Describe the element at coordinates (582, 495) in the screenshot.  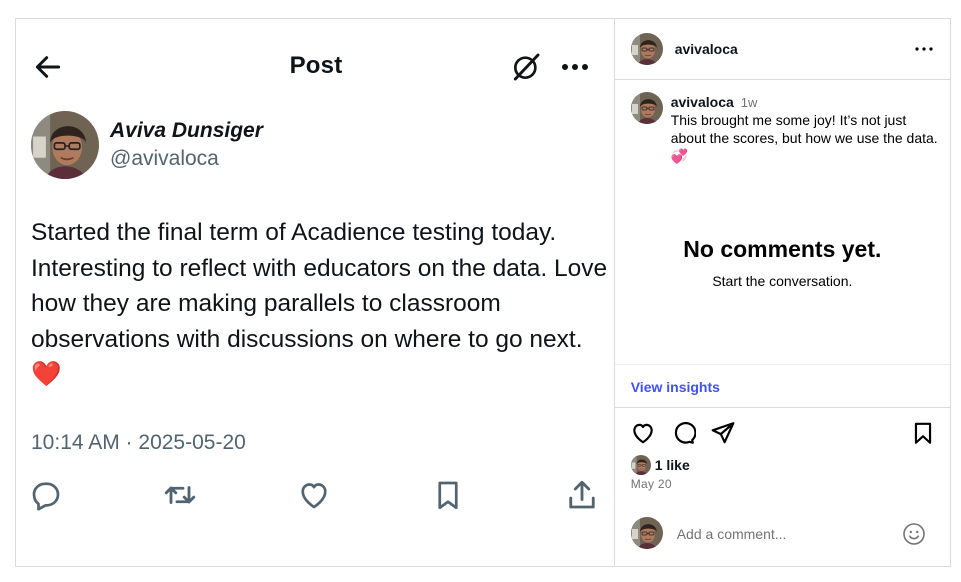
I see `share-icon` at that location.